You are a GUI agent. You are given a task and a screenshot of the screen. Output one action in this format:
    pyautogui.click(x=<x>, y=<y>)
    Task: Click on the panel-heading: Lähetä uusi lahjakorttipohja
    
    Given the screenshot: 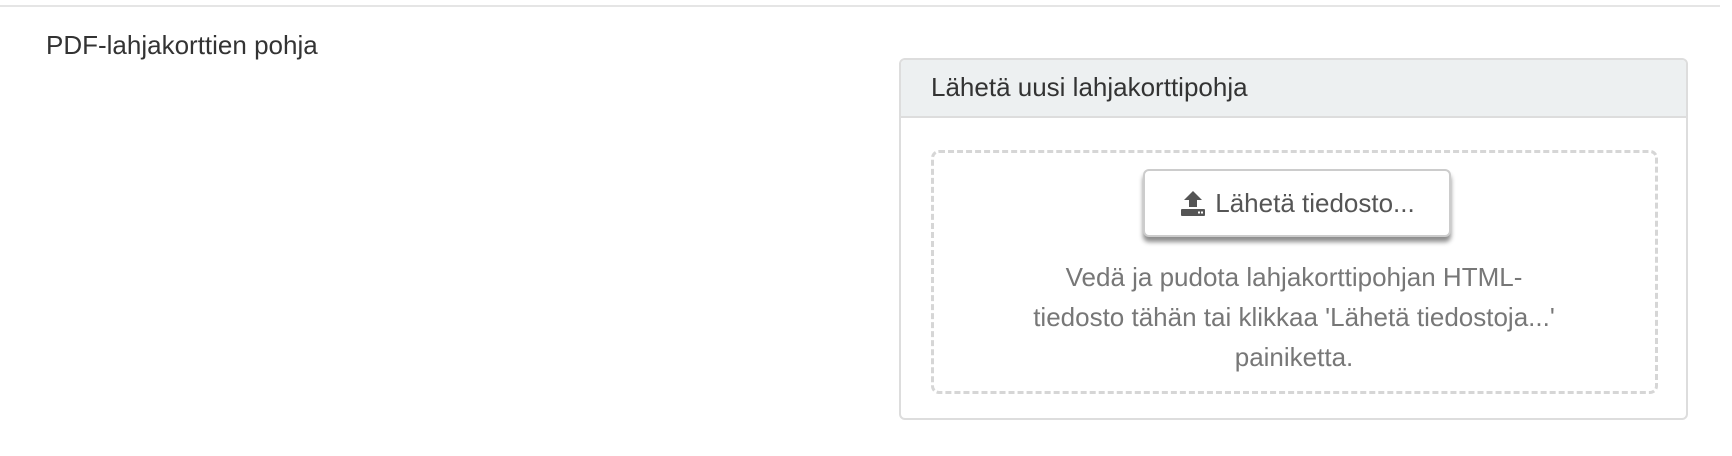 What is the action you would take?
    pyautogui.click(x=1293, y=89)
    